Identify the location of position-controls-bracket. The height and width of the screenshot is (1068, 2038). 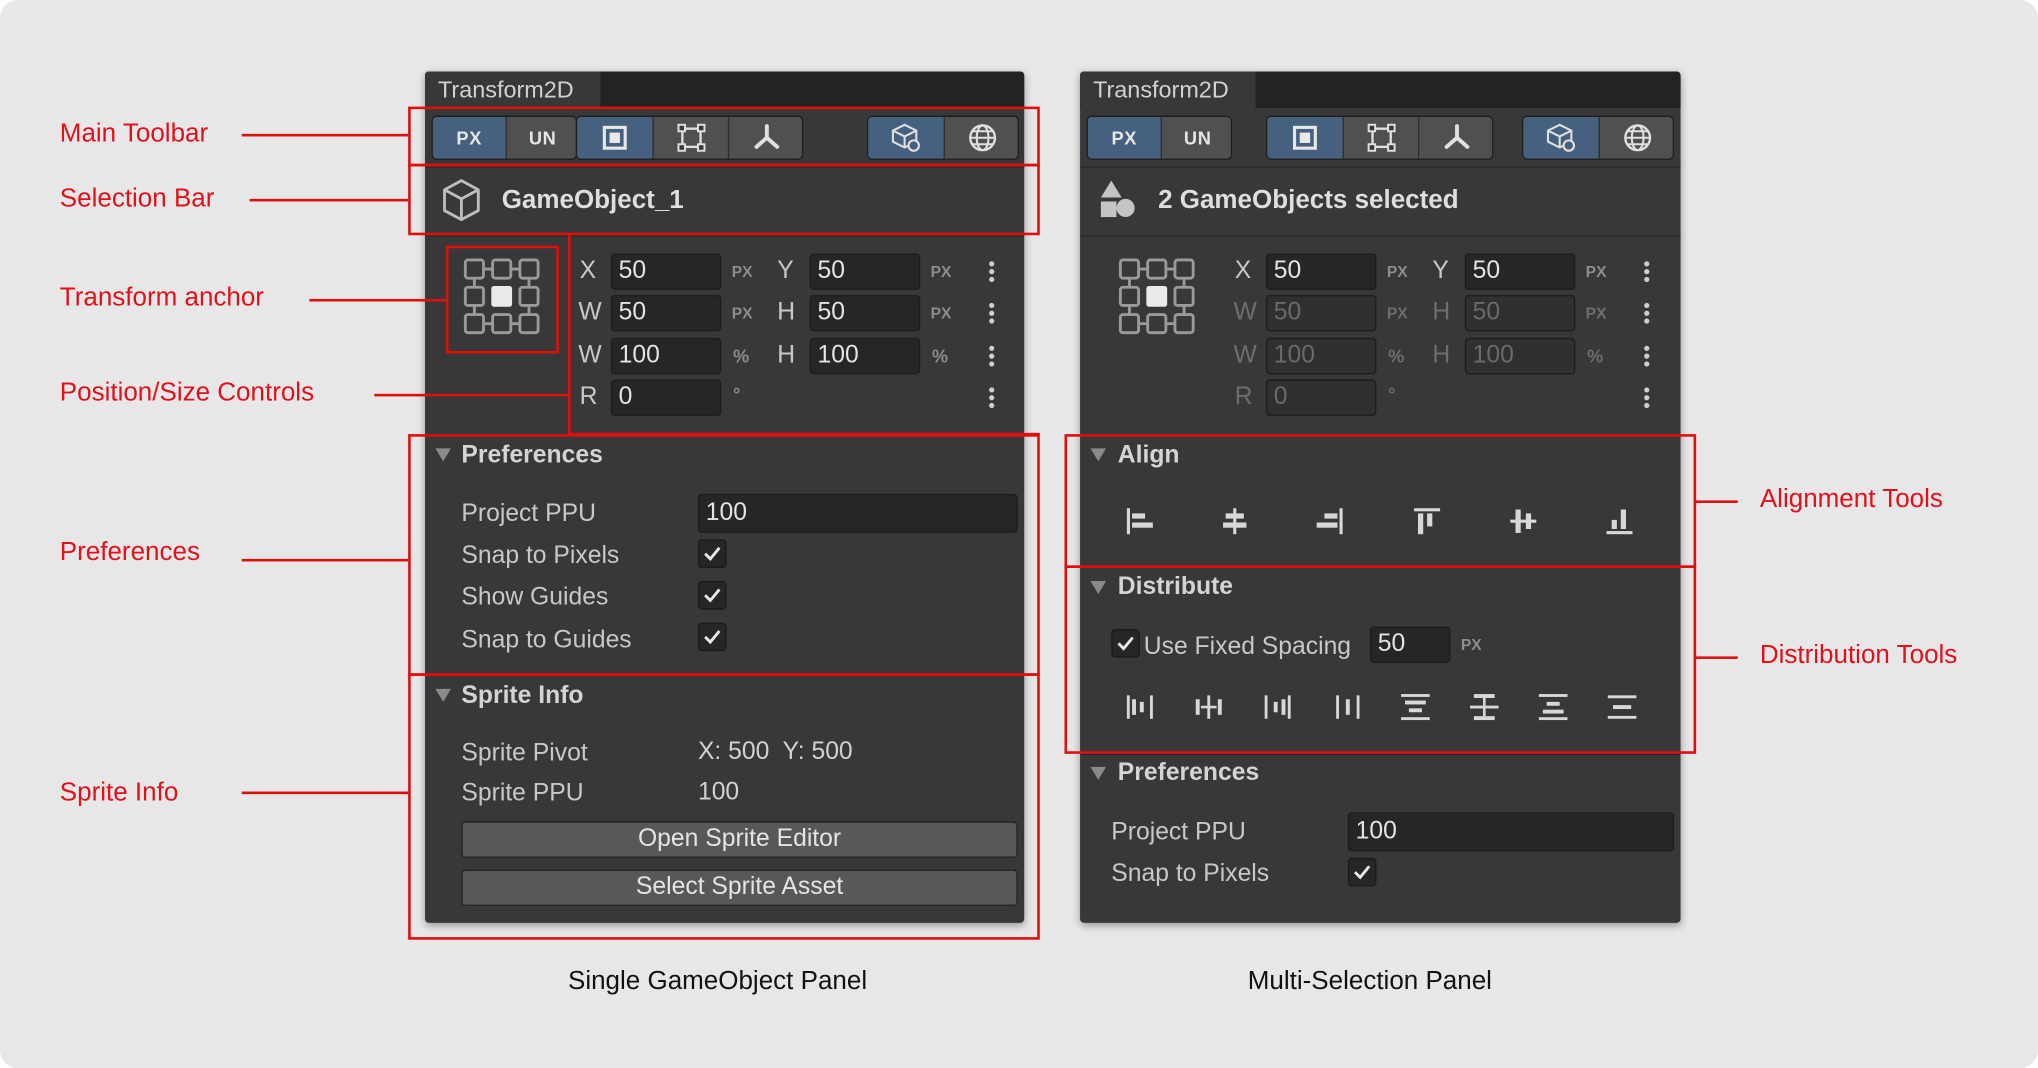
(569, 335).